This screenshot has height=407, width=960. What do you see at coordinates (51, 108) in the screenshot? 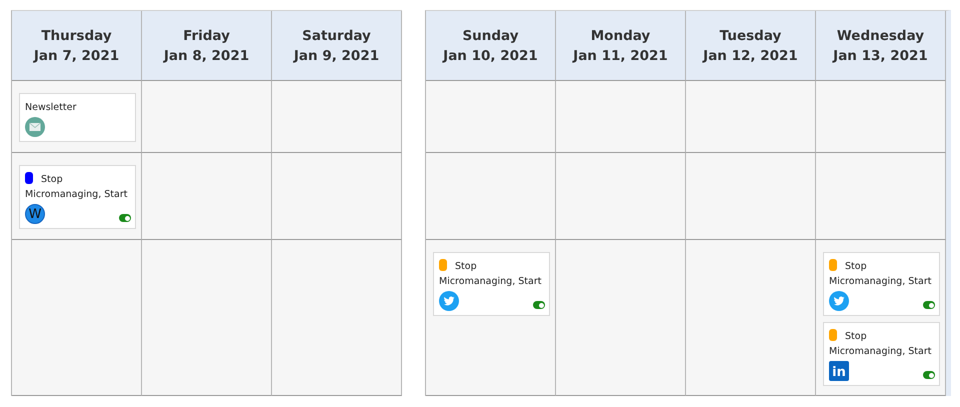
I see `post-title: Newsletter` at bounding box center [51, 108].